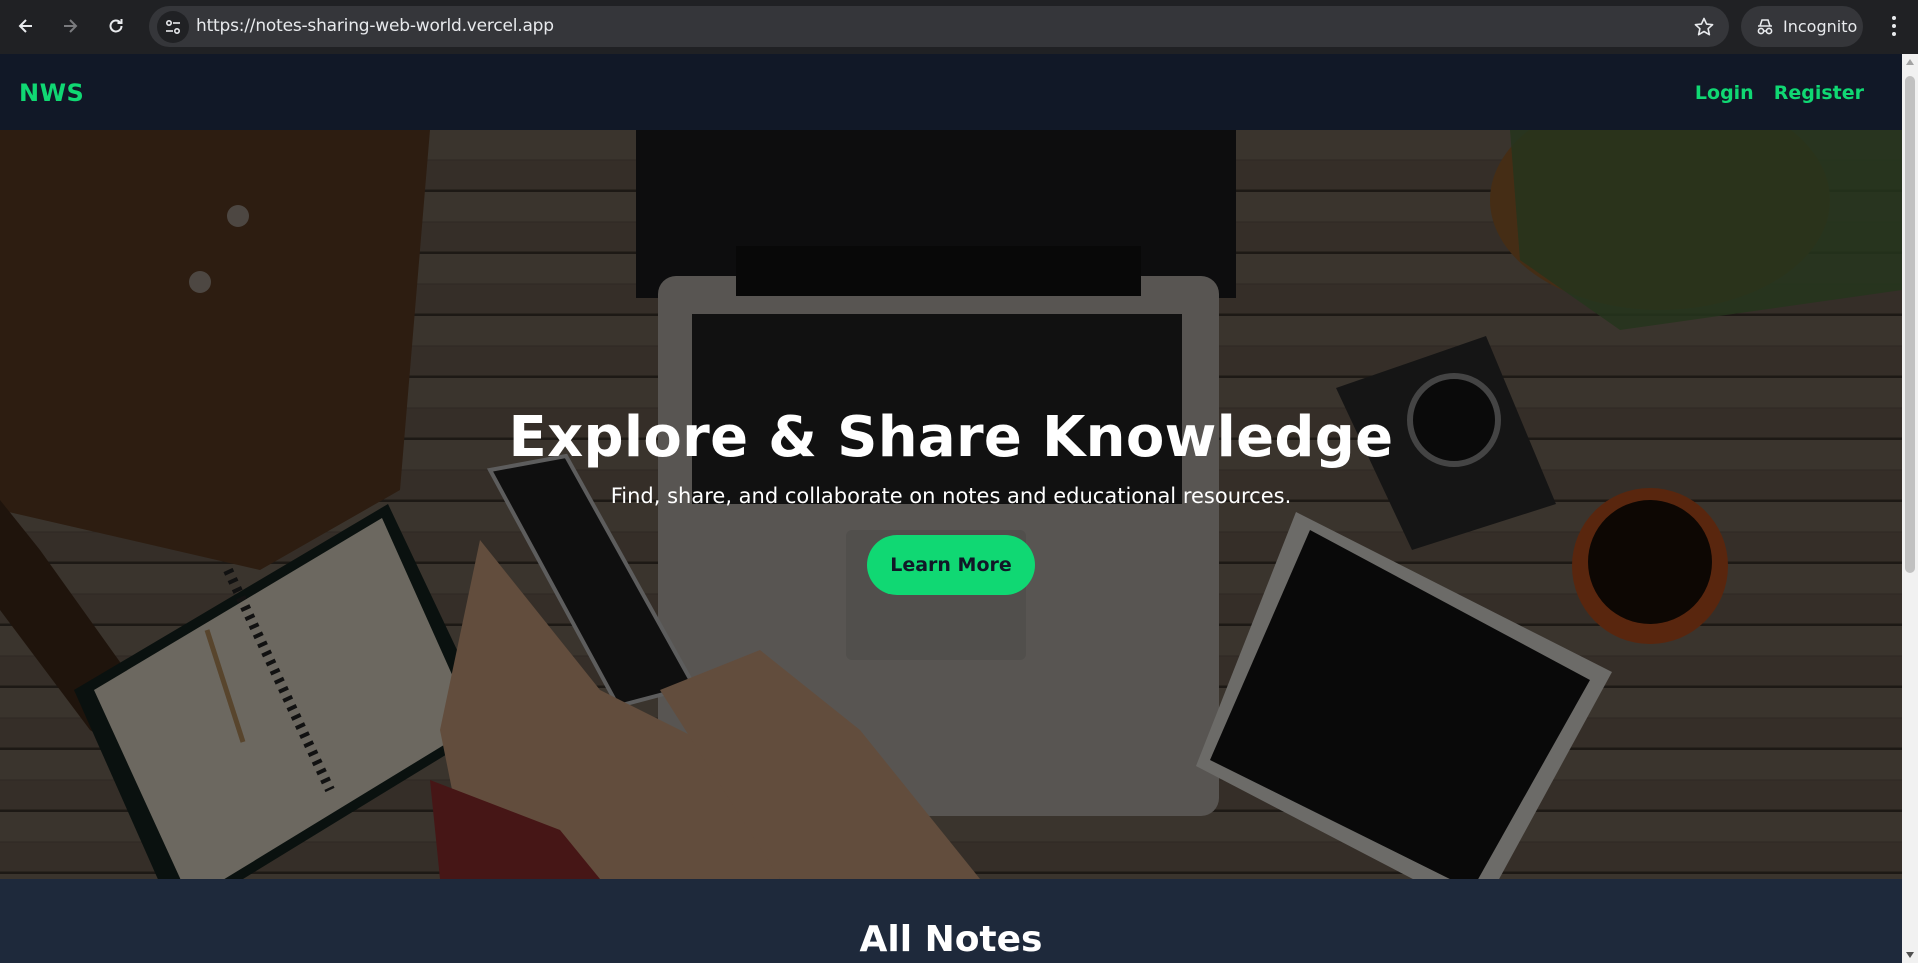  I want to click on reload-button, so click(116, 26).